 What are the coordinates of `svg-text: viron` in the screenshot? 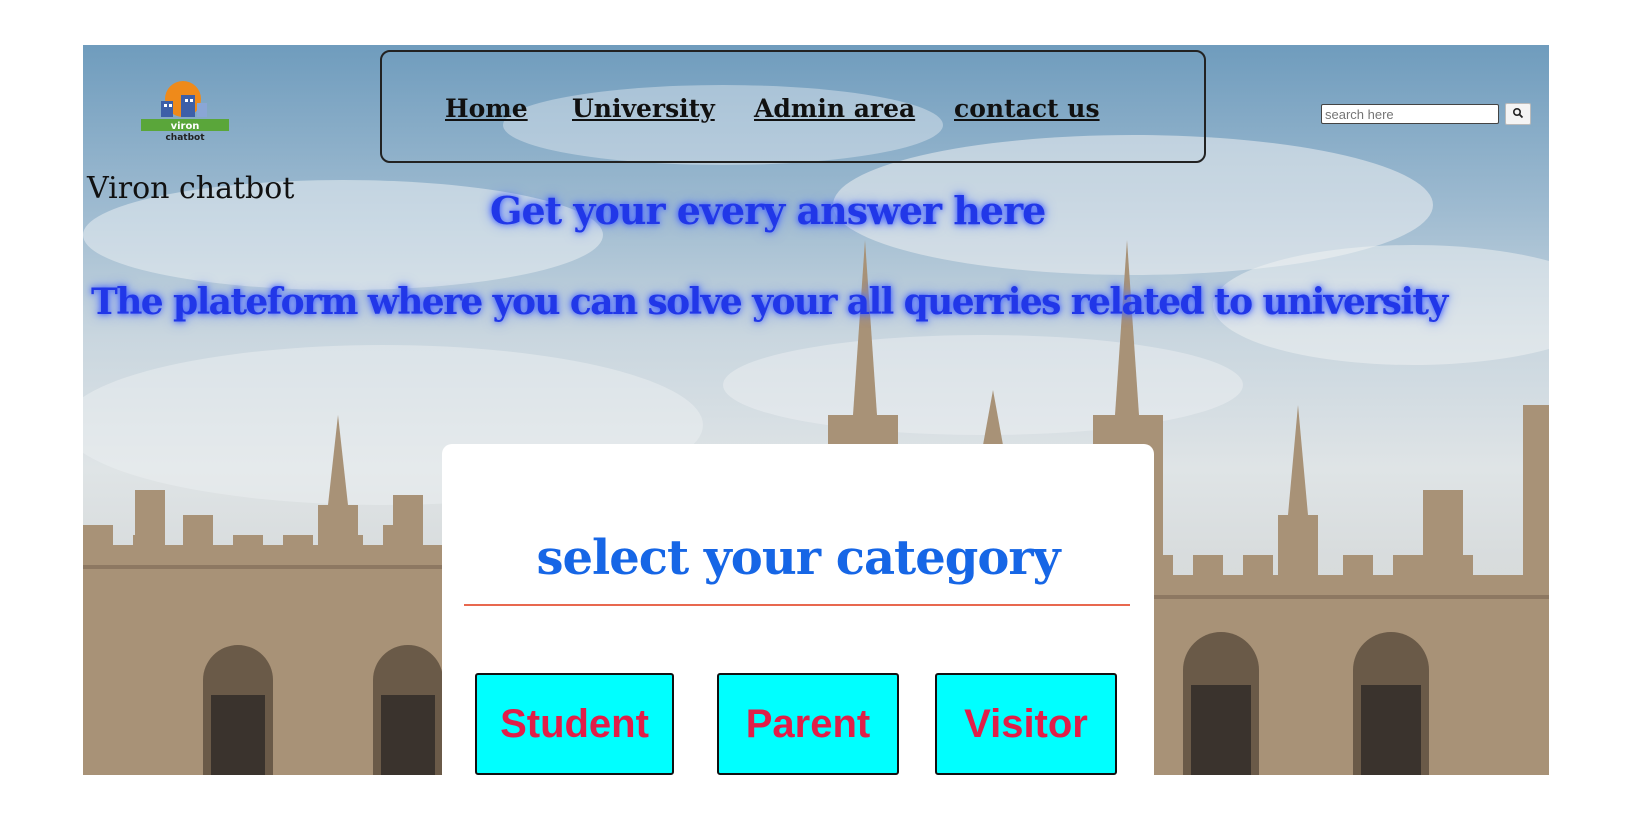 It's located at (185, 126).